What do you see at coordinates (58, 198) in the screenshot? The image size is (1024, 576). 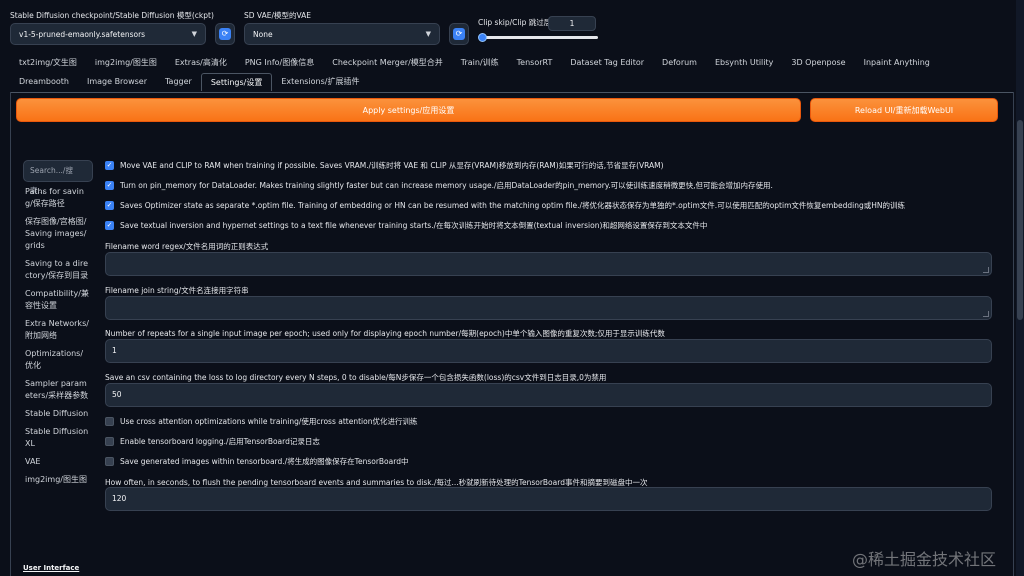 I see `sidebar-item-0: Paths for saving/保存路径` at bounding box center [58, 198].